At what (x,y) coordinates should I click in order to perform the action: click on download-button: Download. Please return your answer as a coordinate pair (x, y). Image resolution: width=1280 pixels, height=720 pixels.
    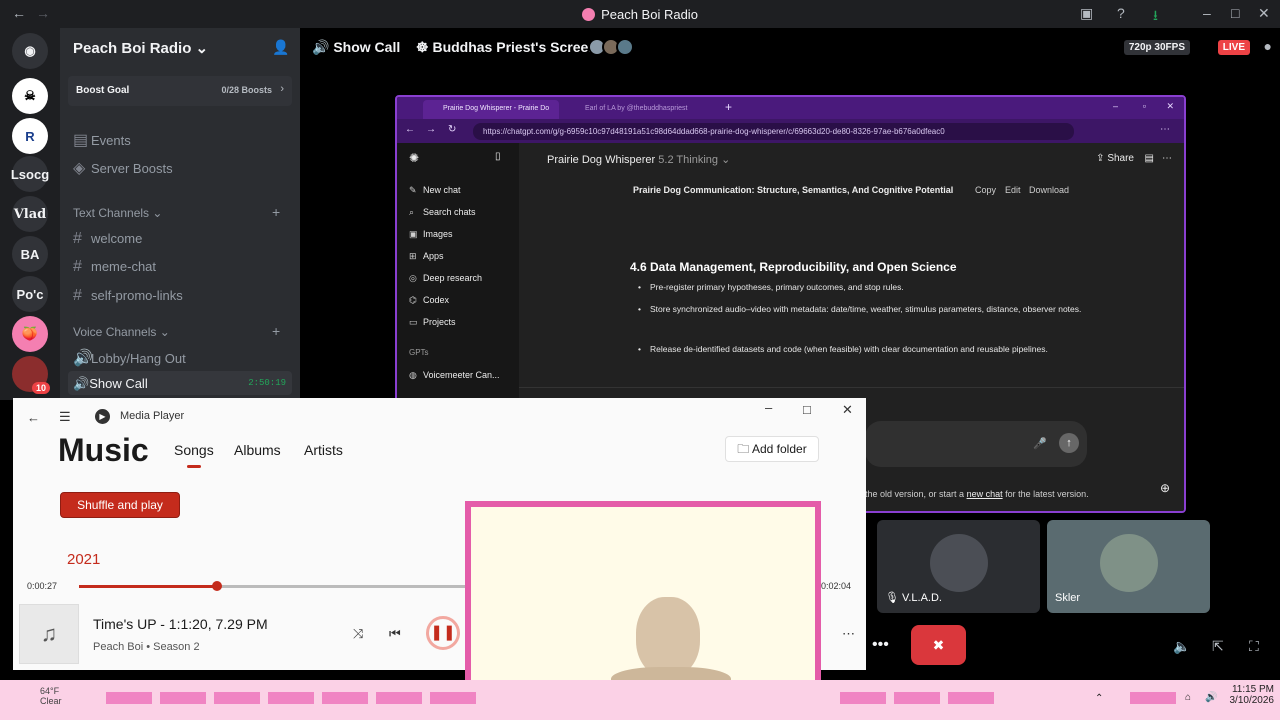
    Looking at the image, I should click on (1049, 190).